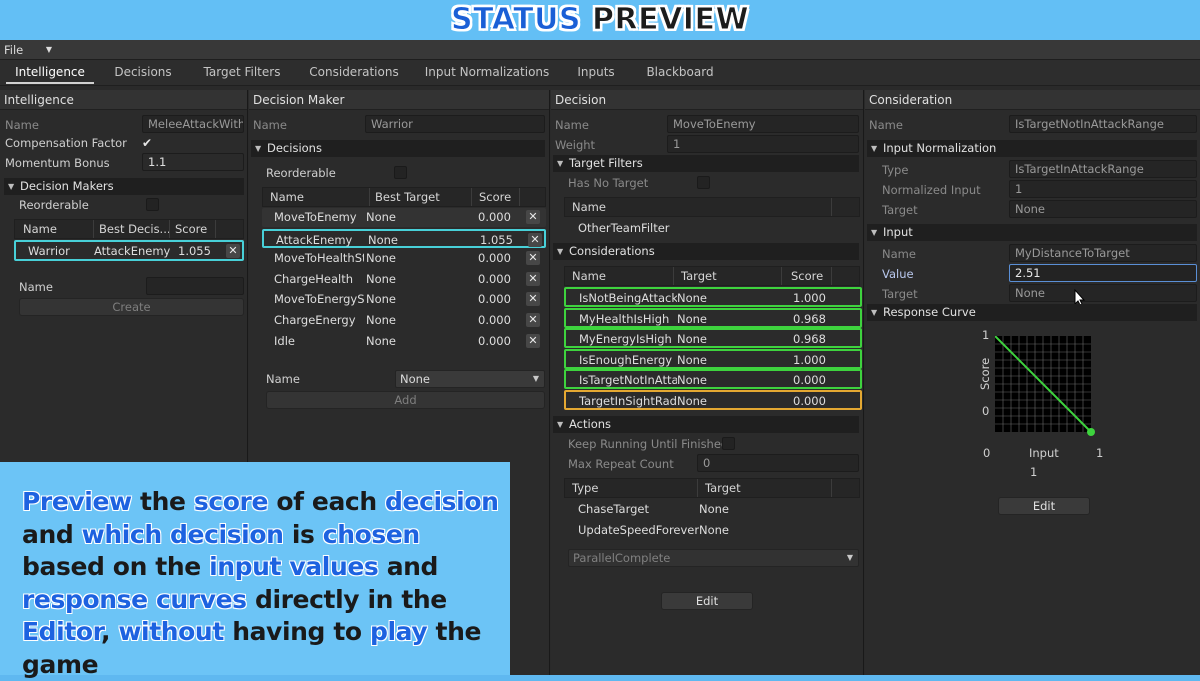 The width and height of the screenshot is (1200, 681). What do you see at coordinates (713, 379) in the screenshot?
I see `consideration-row: IsTargetNotInAttac None 0.000` at bounding box center [713, 379].